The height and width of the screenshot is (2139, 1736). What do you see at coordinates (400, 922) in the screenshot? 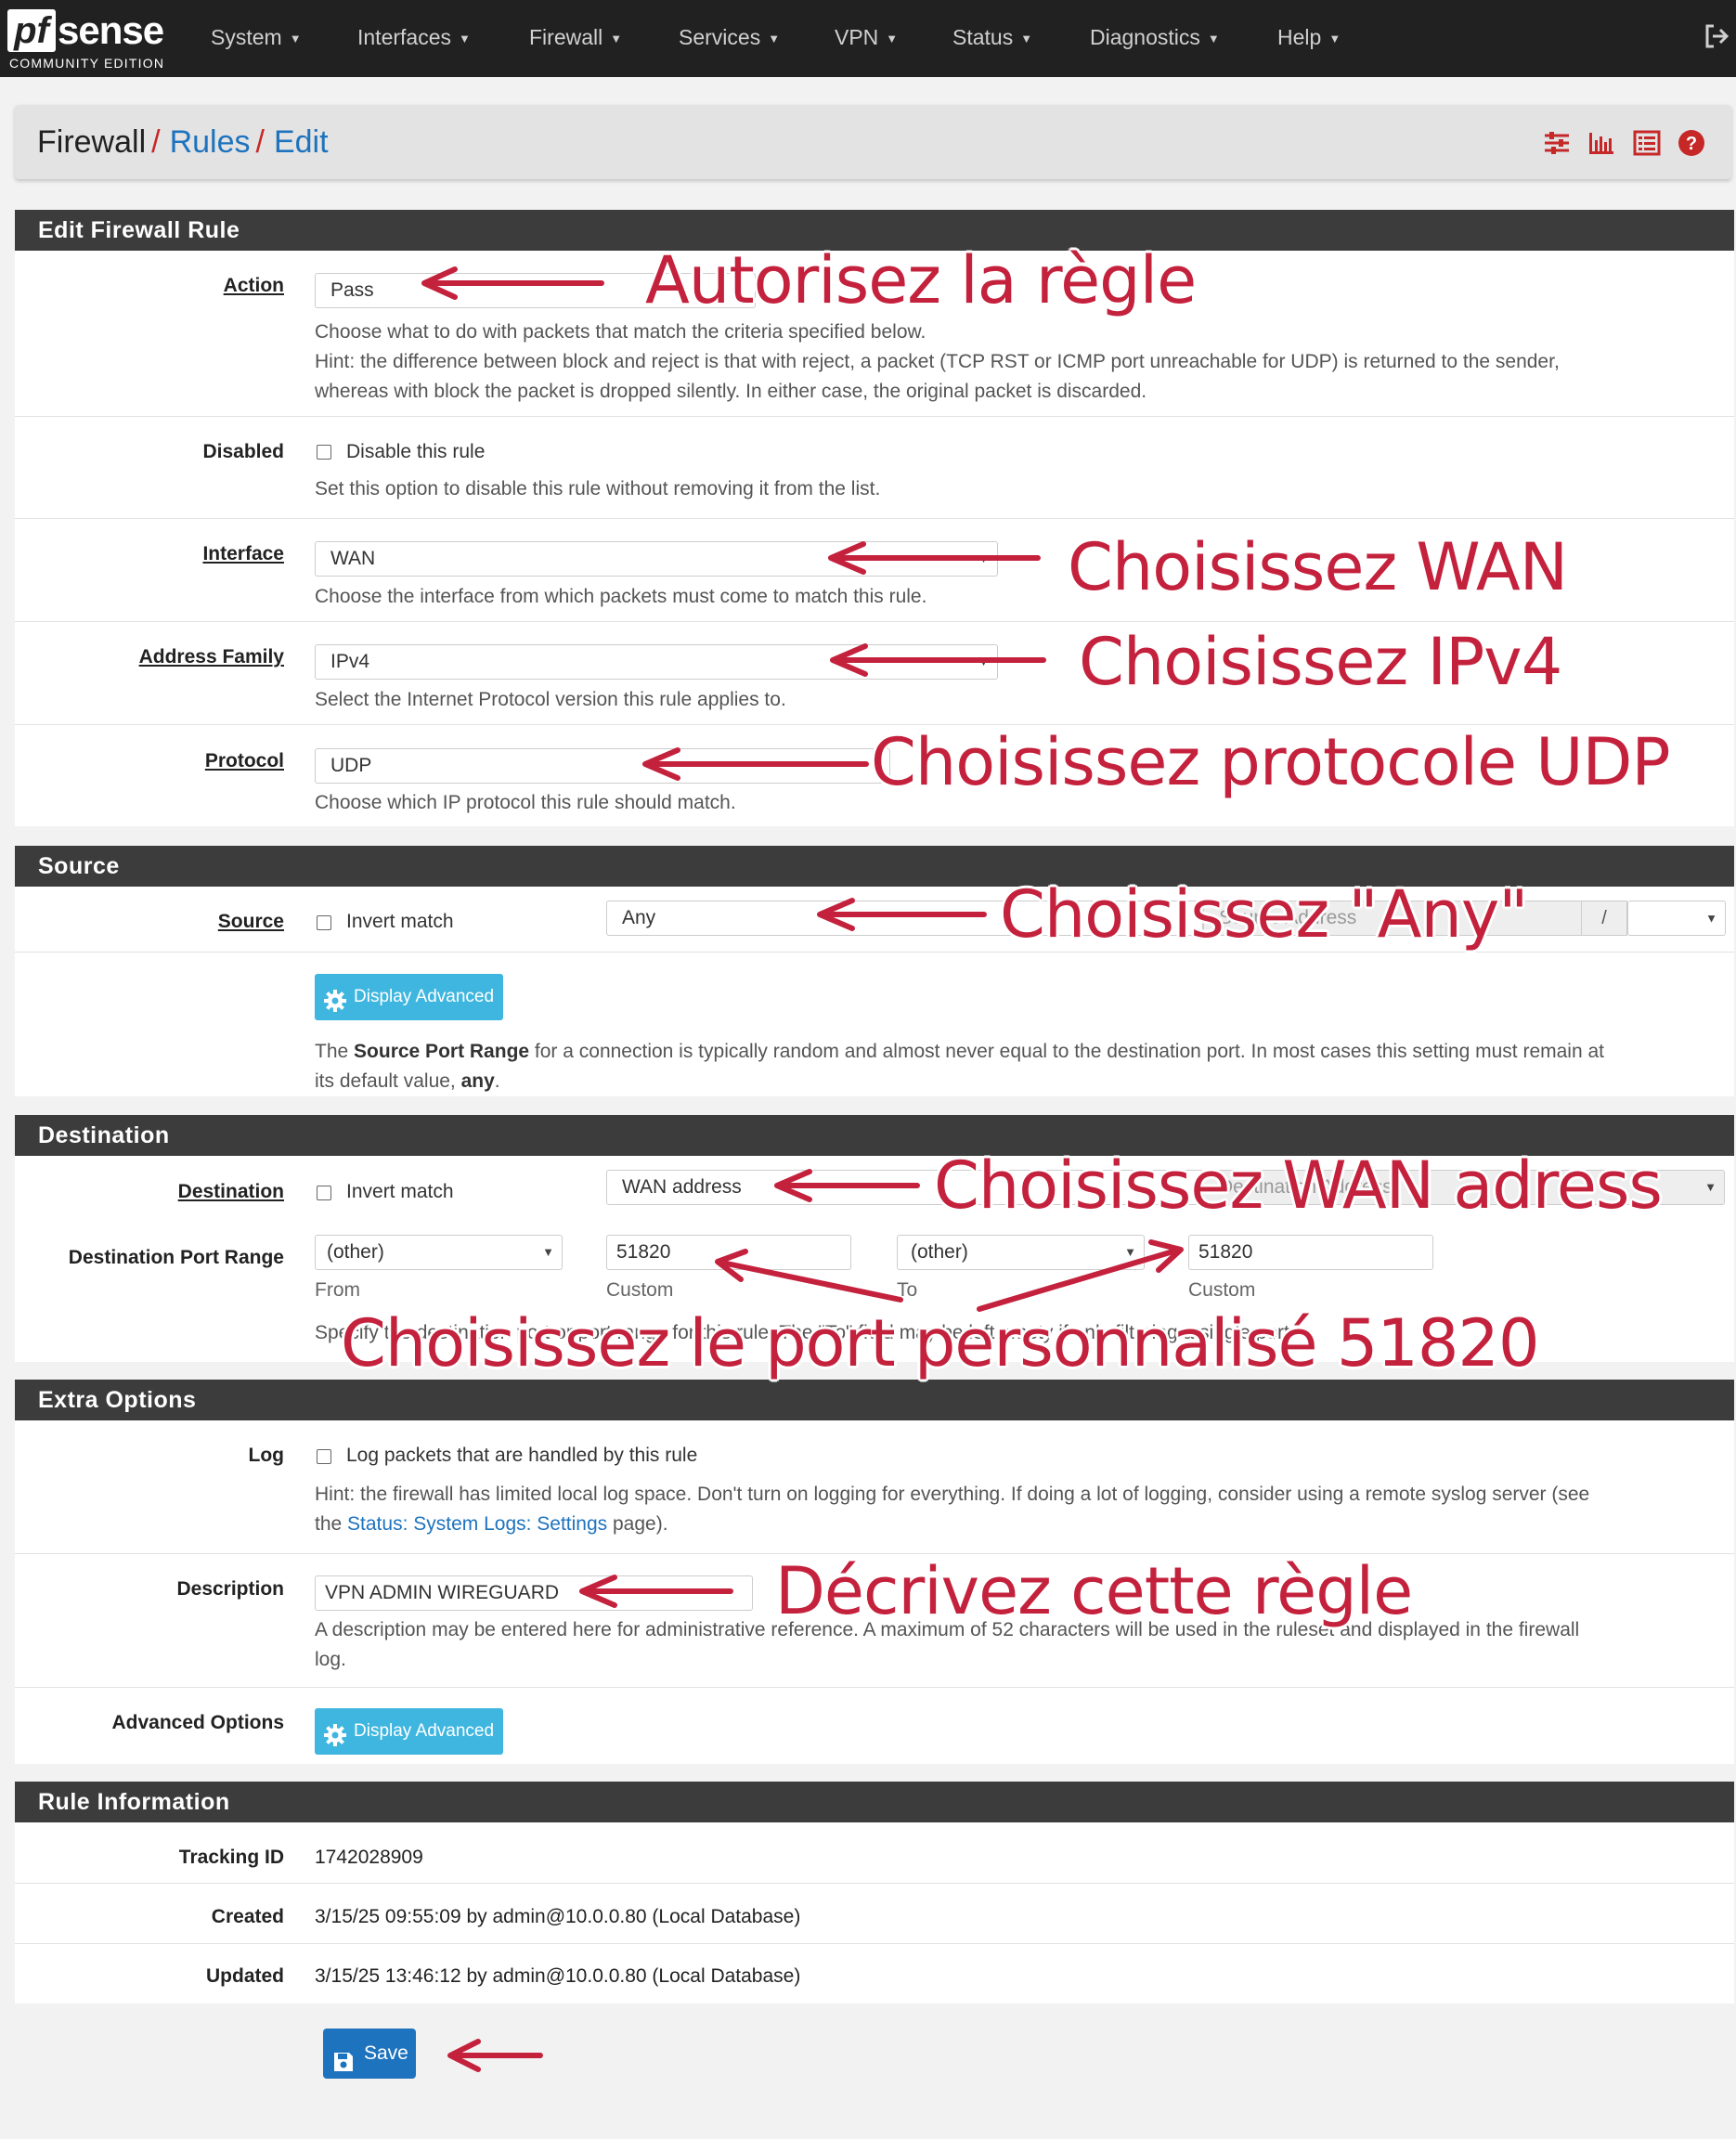
I see `source-invert-label: Invert match` at bounding box center [400, 922].